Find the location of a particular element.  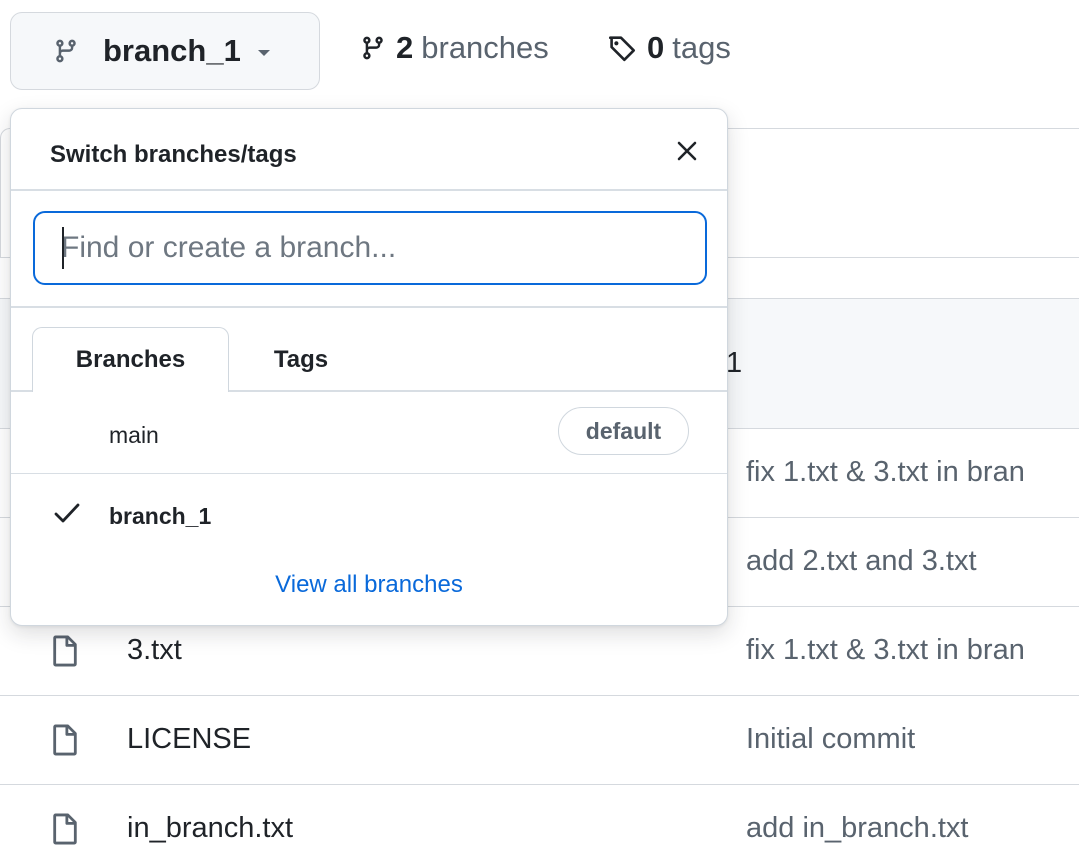

branch-item-main: main default is located at coordinates (369, 433).